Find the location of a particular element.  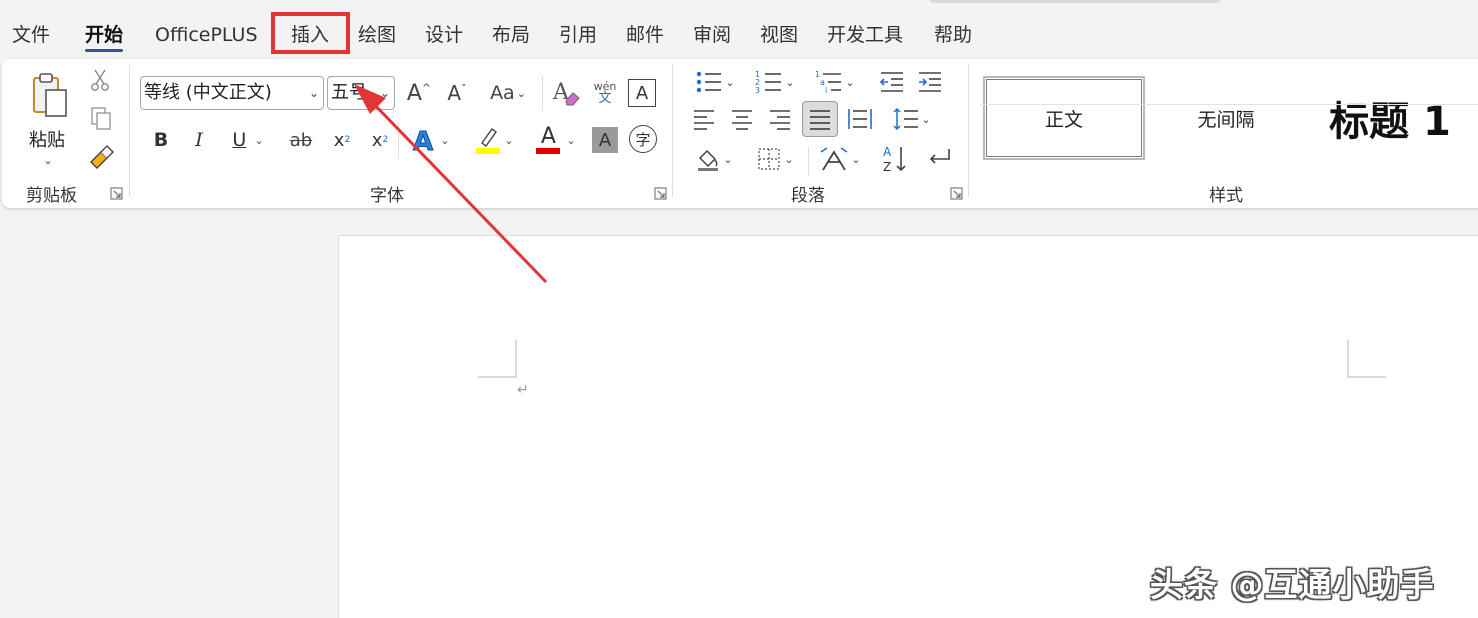

paragraph-mark: ↵ is located at coordinates (523, 390).